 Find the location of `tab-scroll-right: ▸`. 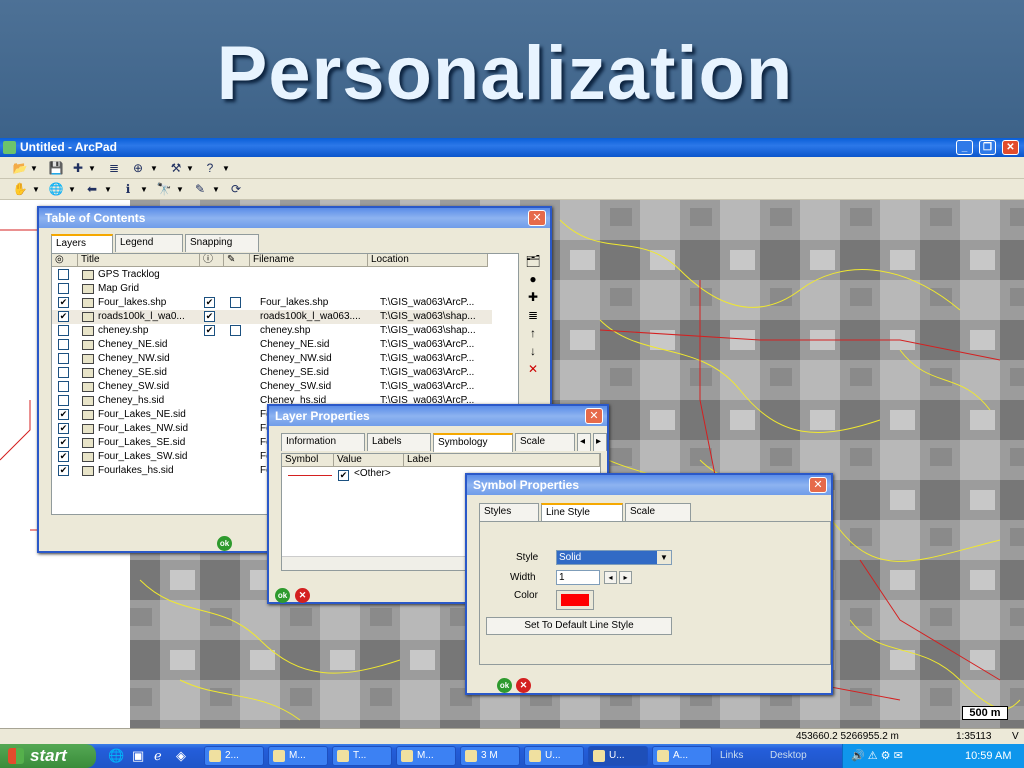

tab-scroll-right: ▸ is located at coordinates (600, 442).